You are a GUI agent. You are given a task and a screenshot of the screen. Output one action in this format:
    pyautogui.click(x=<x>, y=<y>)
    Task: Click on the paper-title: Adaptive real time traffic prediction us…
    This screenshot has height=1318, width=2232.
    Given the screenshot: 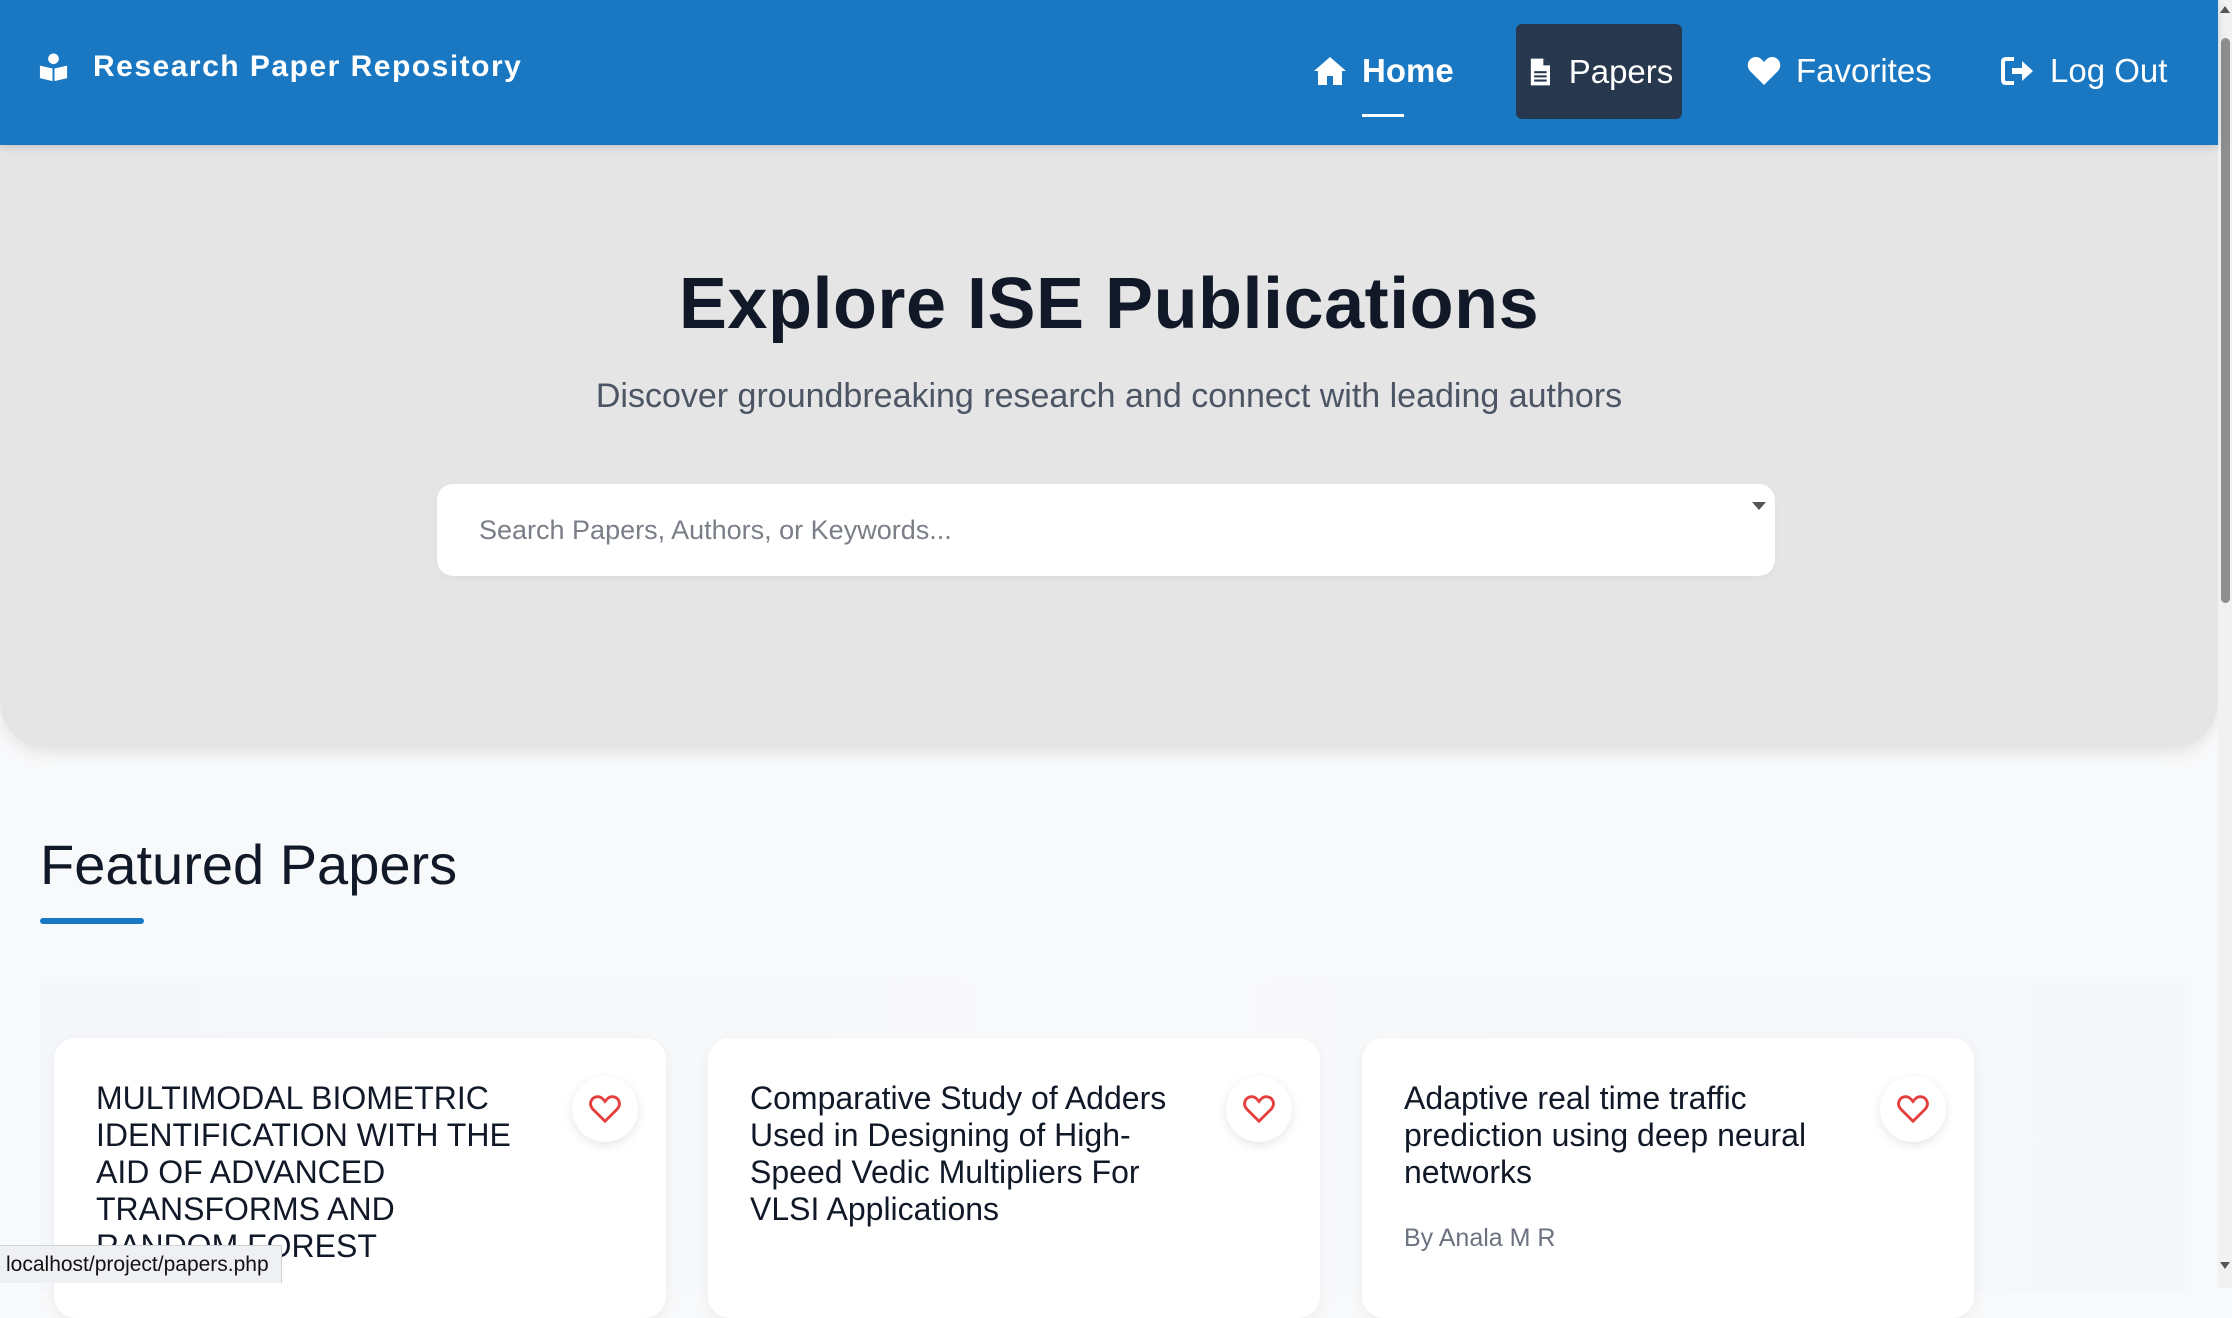 What is the action you would take?
    pyautogui.click(x=1614, y=1135)
    